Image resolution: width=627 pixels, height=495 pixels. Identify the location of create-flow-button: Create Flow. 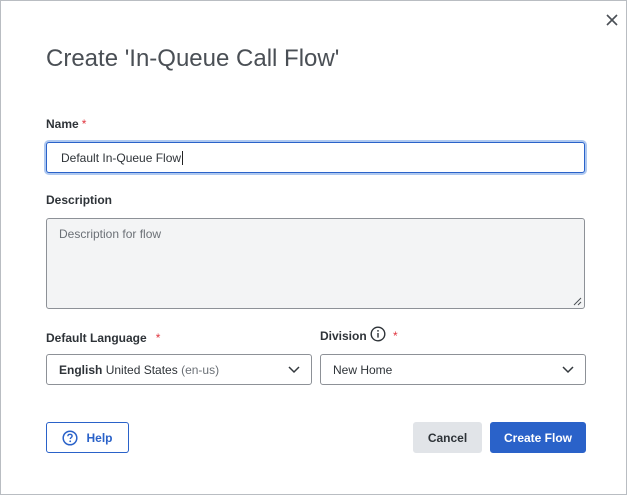
(538, 437).